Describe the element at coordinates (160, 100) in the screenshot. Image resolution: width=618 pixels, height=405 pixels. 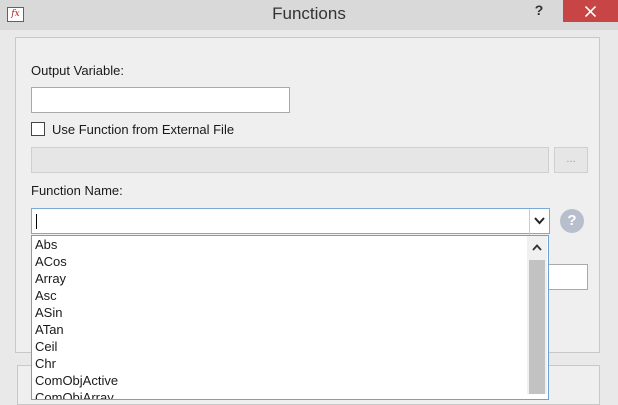
I see `output-variable-input` at that location.